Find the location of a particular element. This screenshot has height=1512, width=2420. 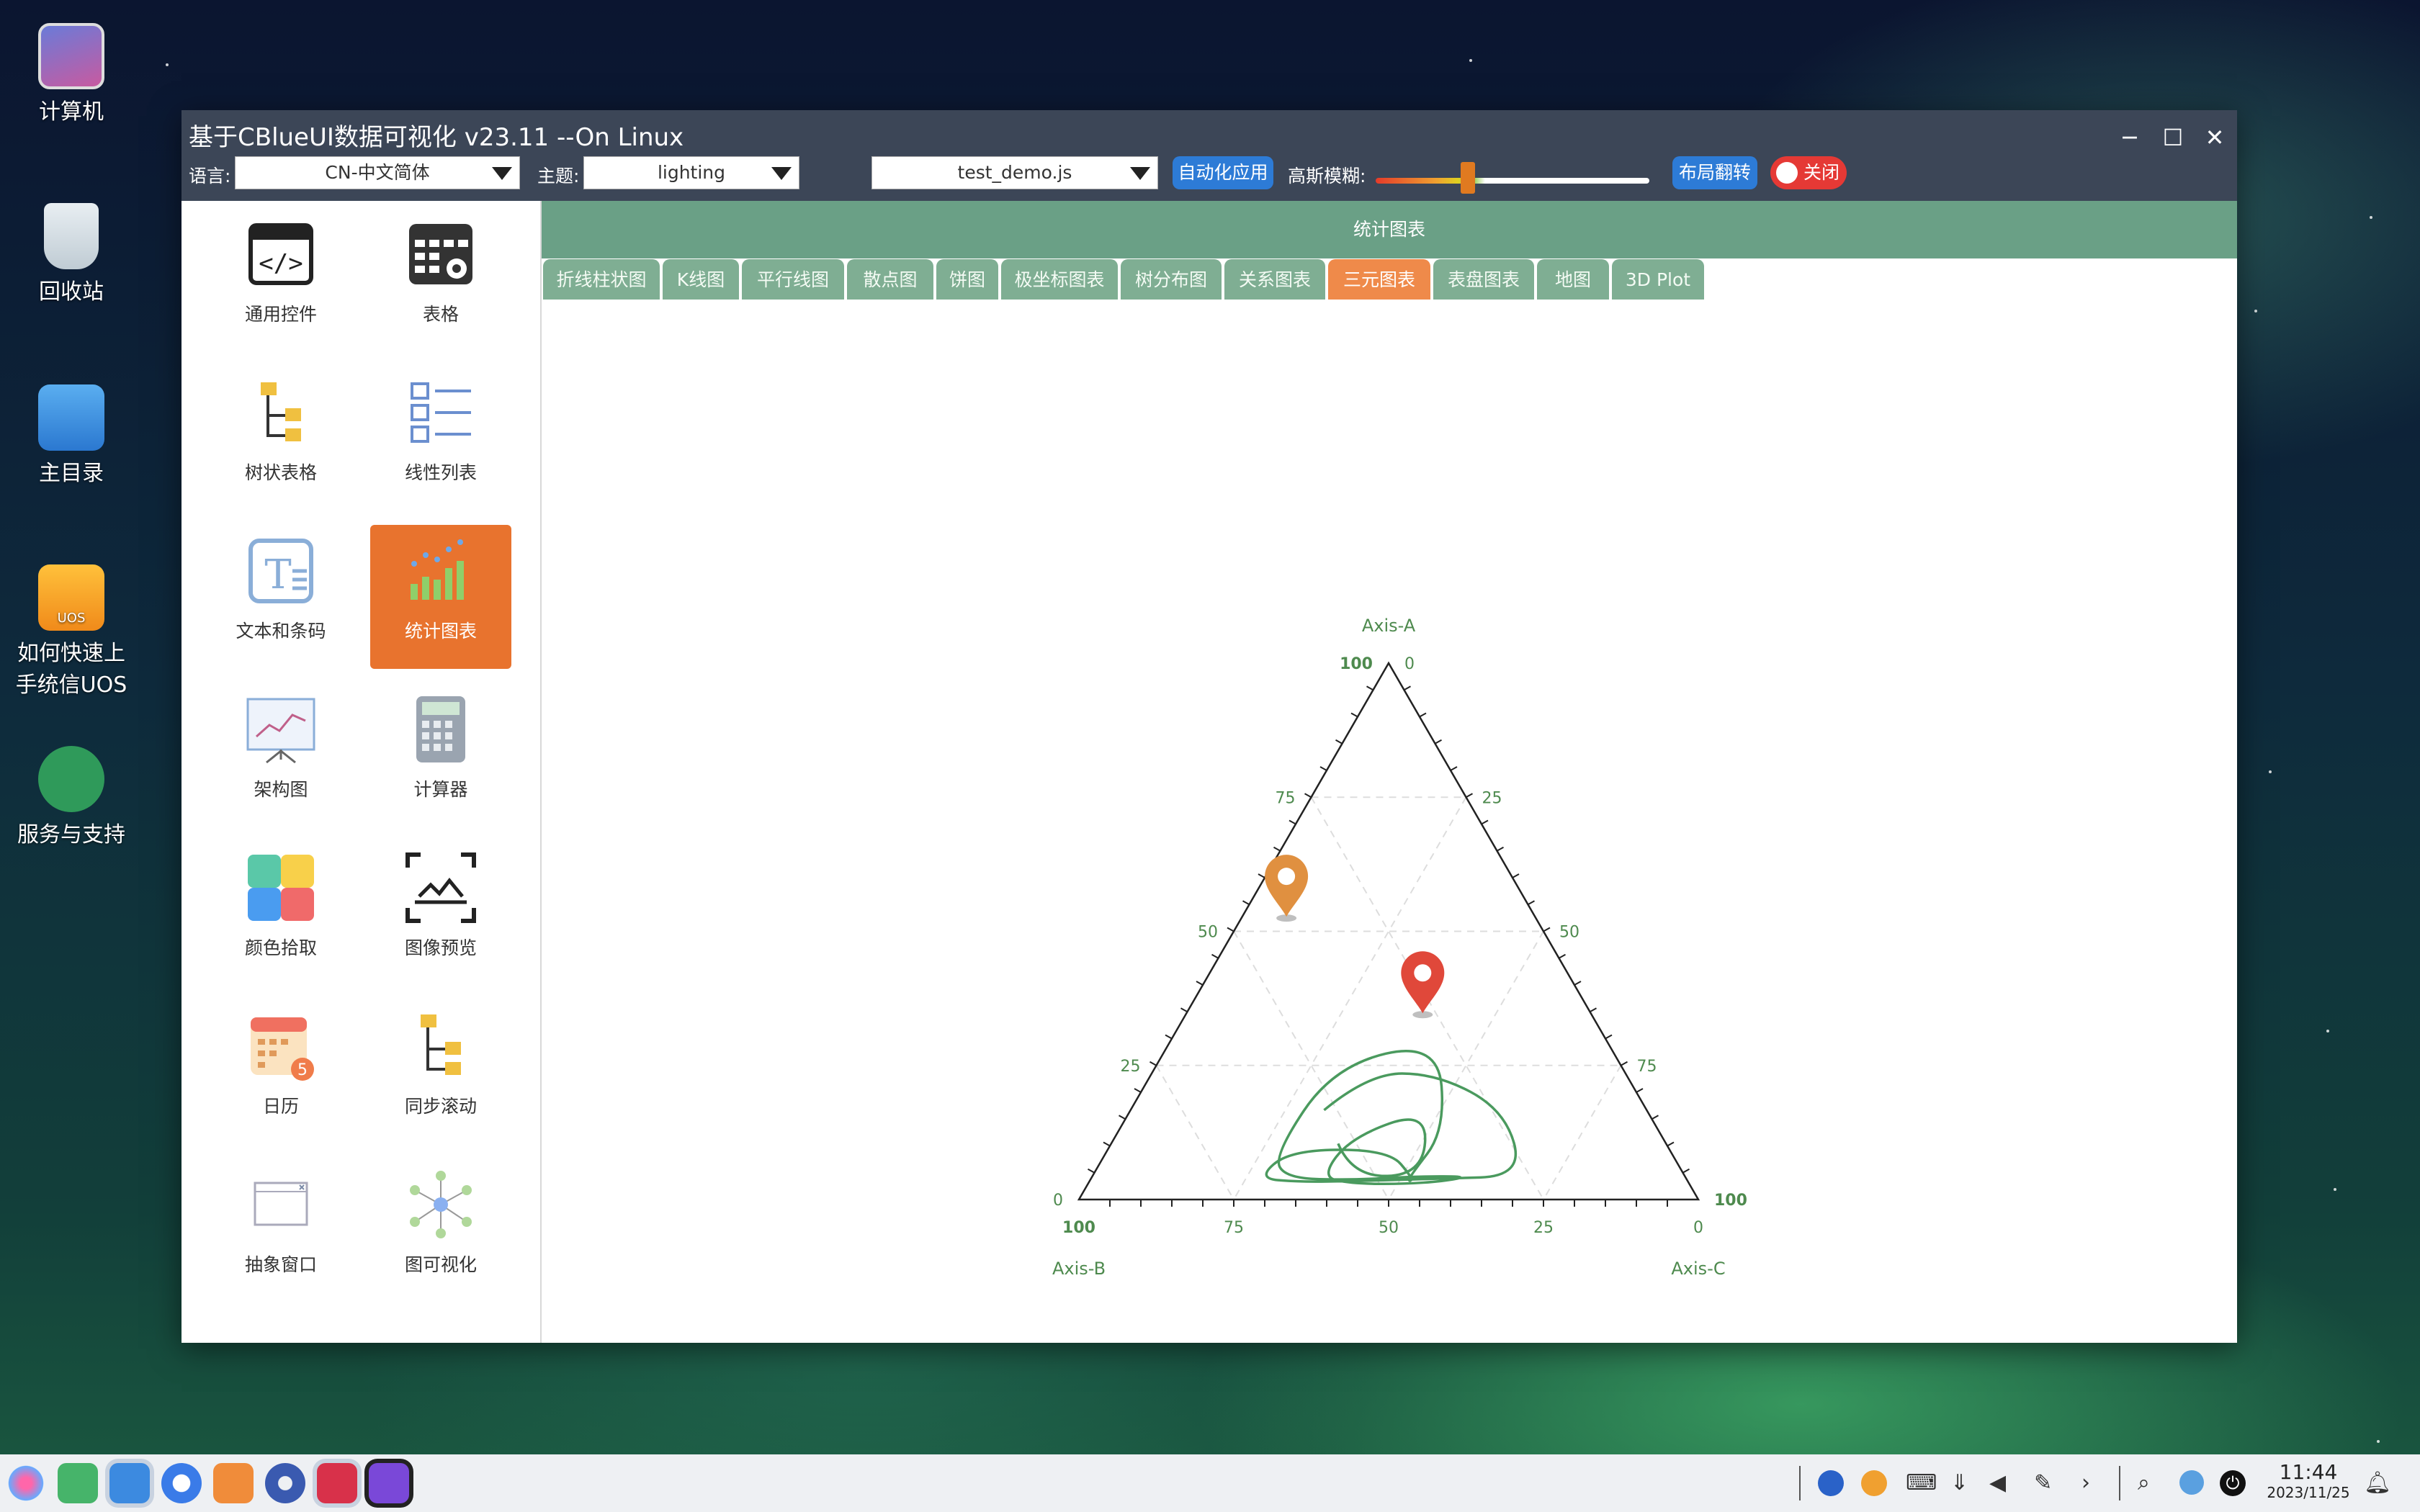

minimize-button: ─ is located at coordinates (2130, 137).